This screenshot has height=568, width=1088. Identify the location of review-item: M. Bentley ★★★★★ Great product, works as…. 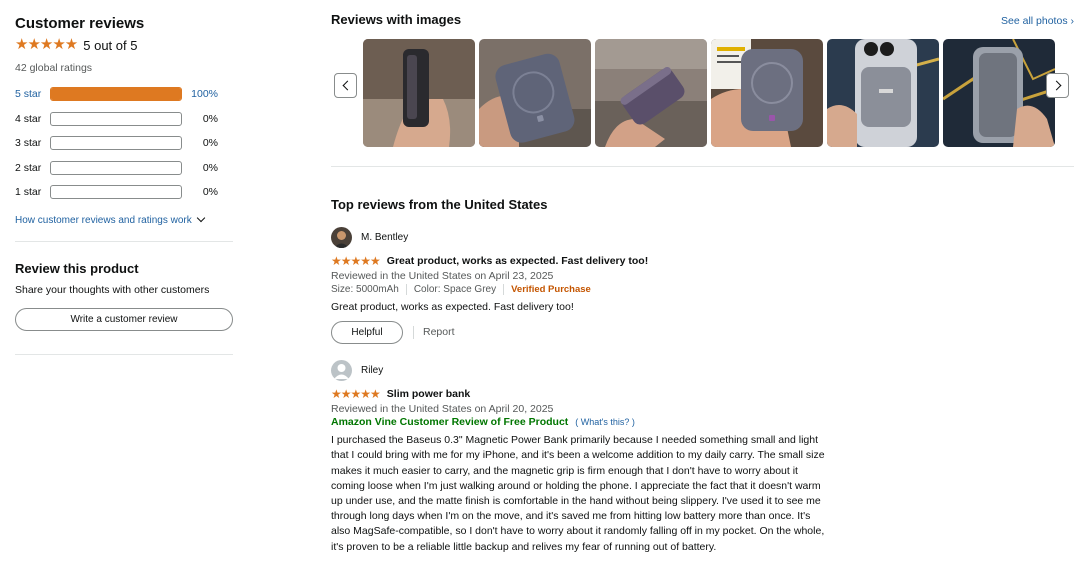
(702, 286).